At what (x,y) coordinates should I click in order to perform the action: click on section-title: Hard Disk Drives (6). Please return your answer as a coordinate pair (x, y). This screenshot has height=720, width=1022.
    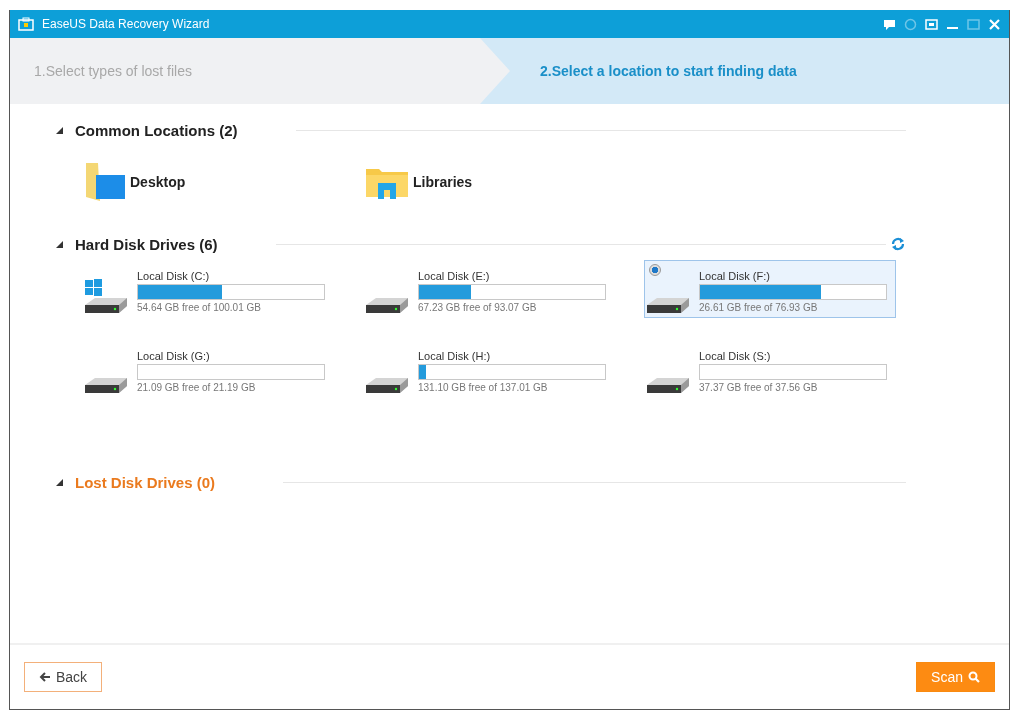
    Looking at the image, I should click on (146, 244).